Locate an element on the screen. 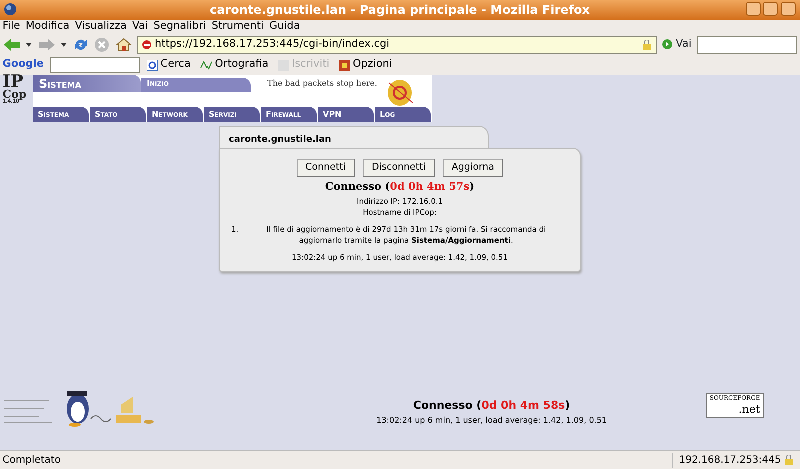 The height and width of the screenshot is (469, 800). toolbar-button: Cerca is located at coordinates (169, 65).